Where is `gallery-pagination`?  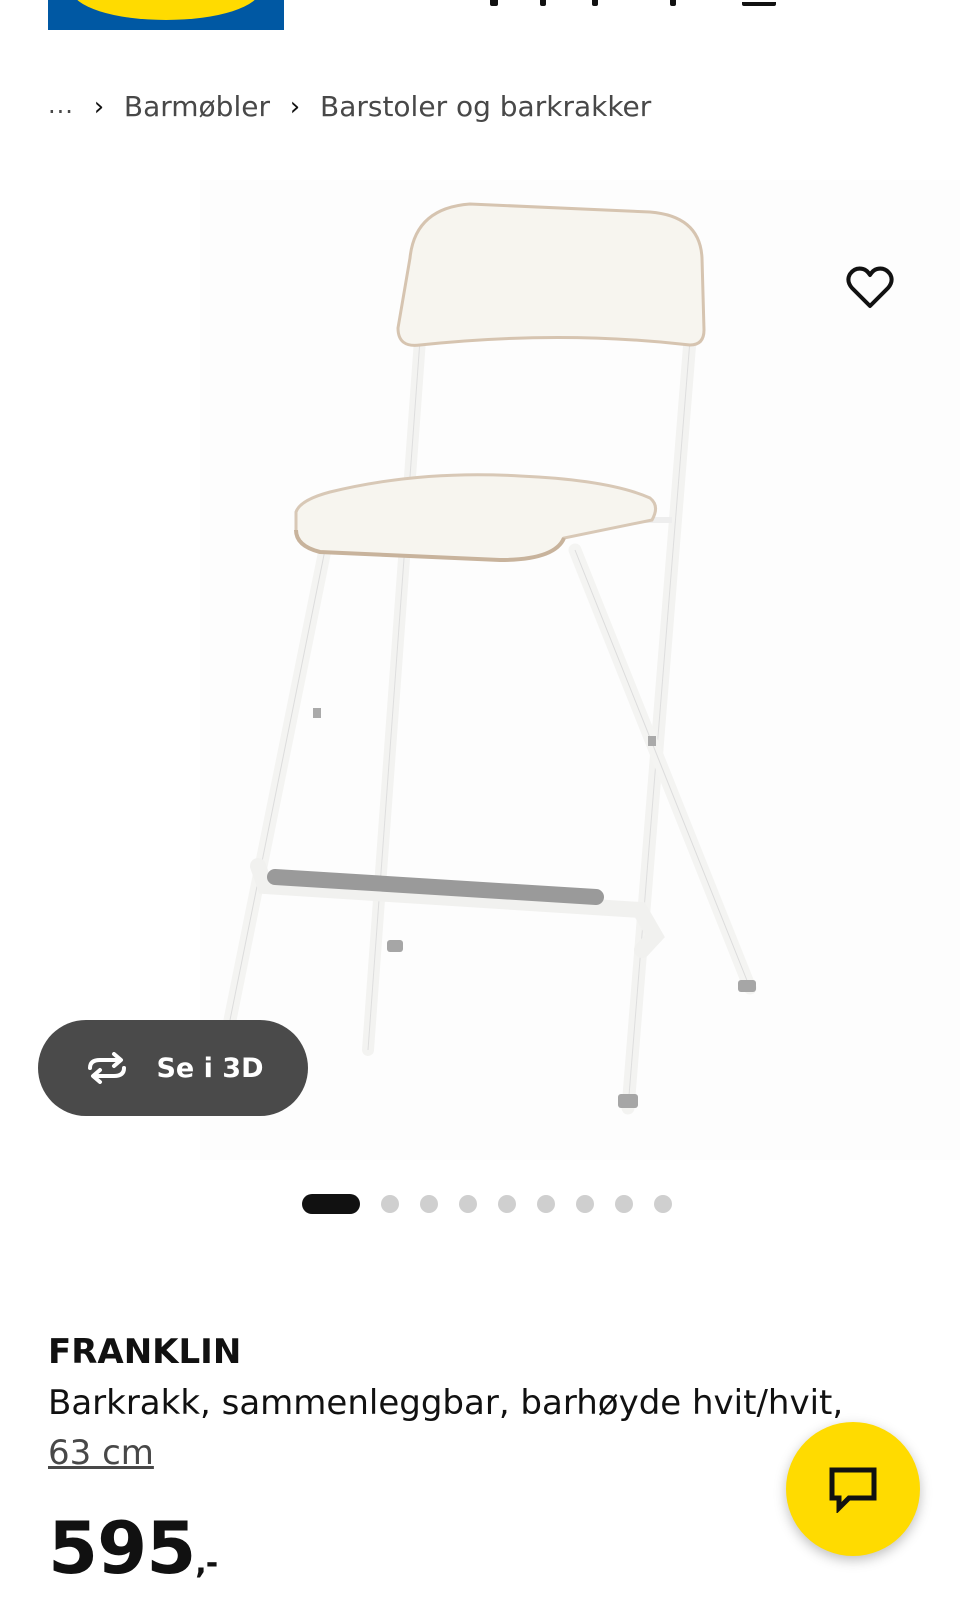 gallery-pagination is located at coordinates (497, 1204).